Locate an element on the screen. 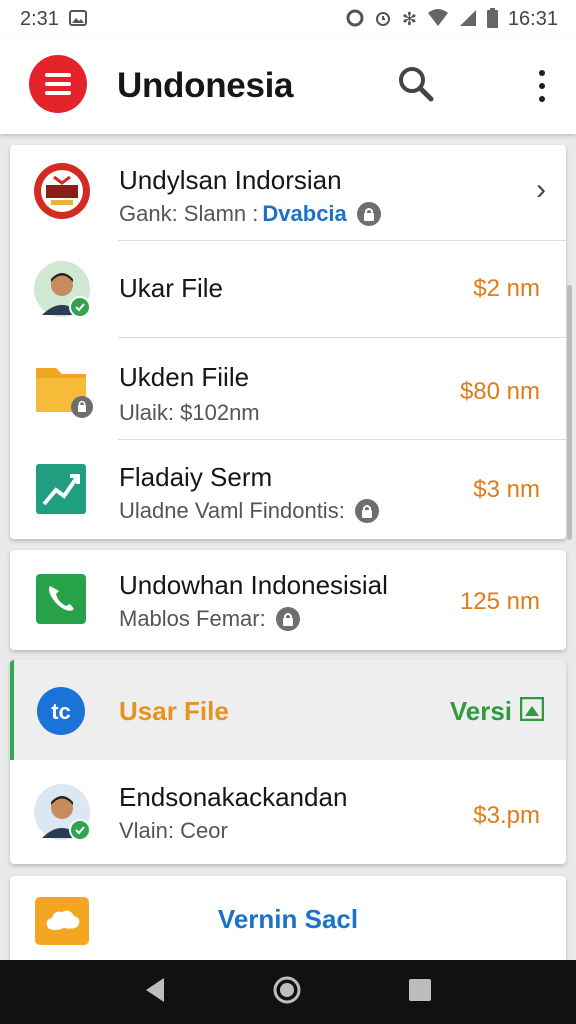  alarm-icon is located at coordinates (383, 19).